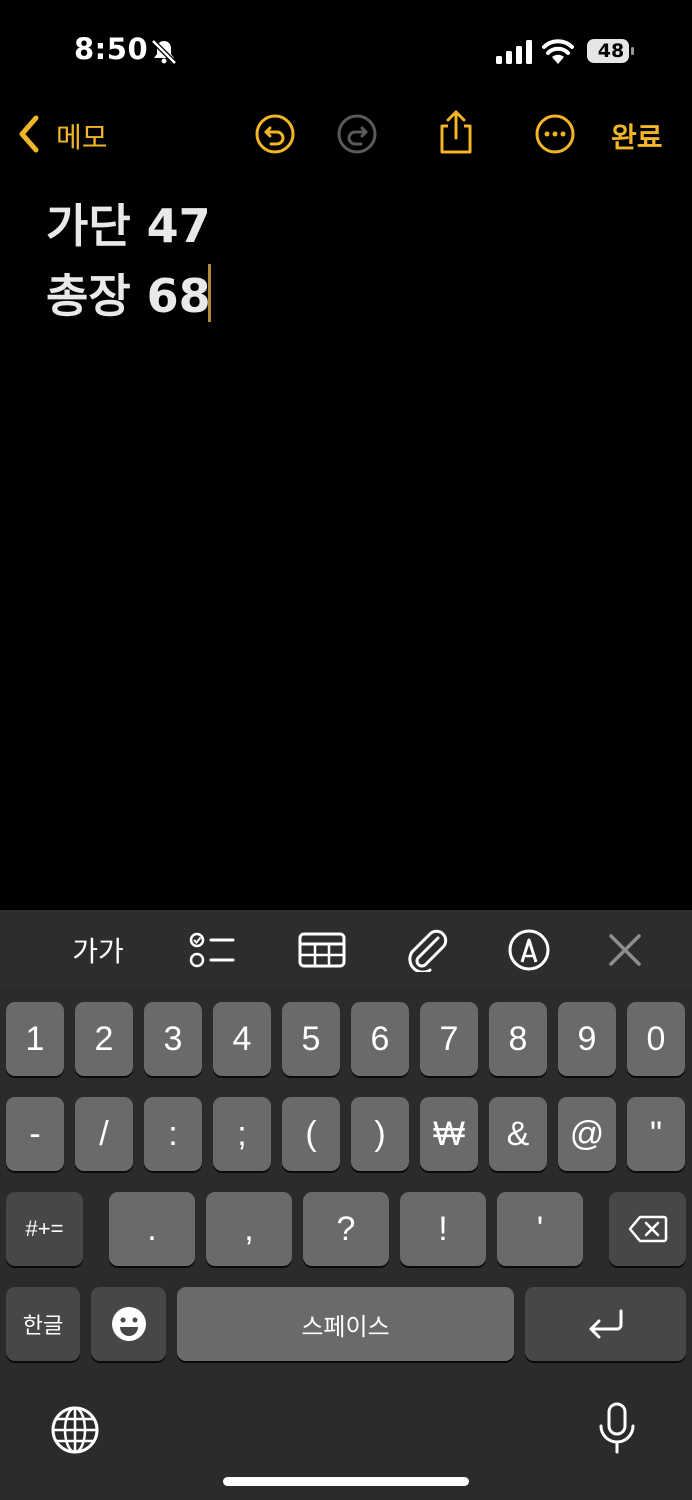 The image size is (692, 1500). I want to click on table-icon, so click(322, 950).